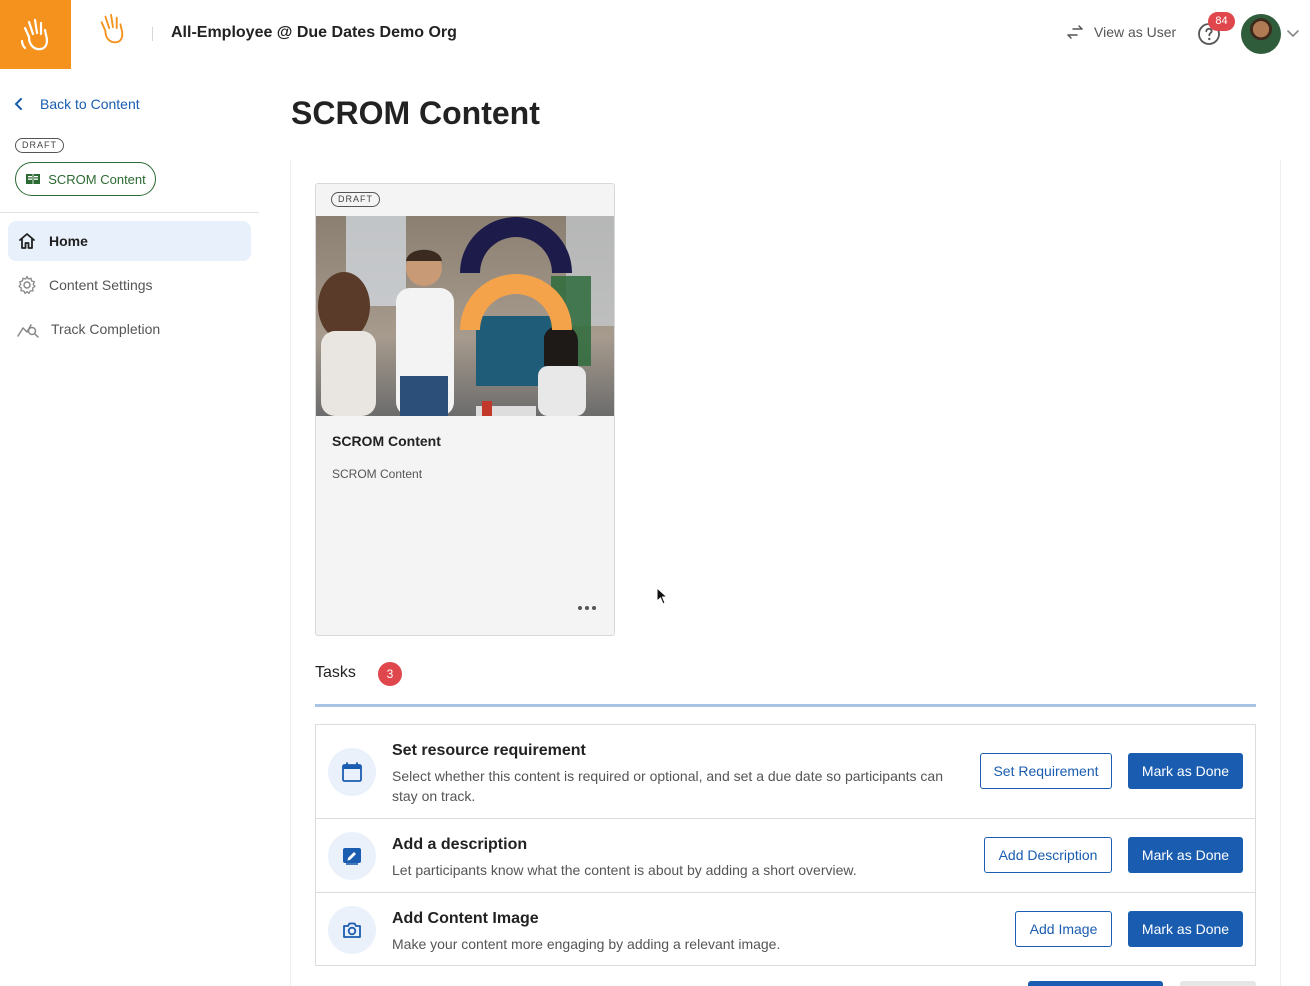  I want to click on switch-arrows-icon, so click(1075, 32).